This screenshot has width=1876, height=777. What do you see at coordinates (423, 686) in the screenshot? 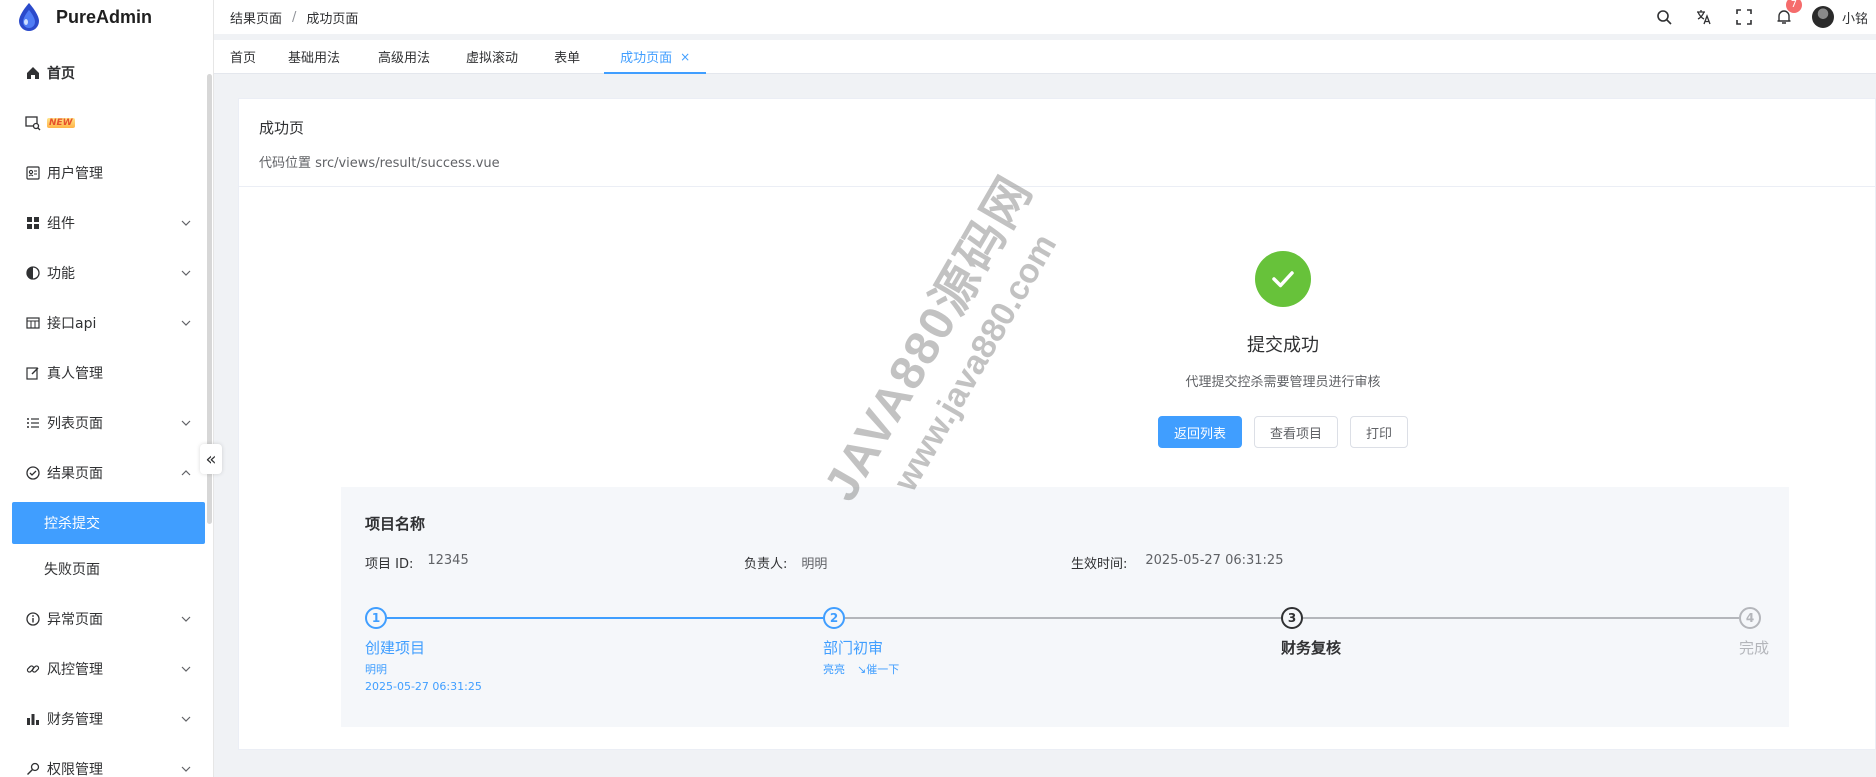
I see `step-1-time: 2025-05-27 06:31:25` at bounding box center [423, 686].